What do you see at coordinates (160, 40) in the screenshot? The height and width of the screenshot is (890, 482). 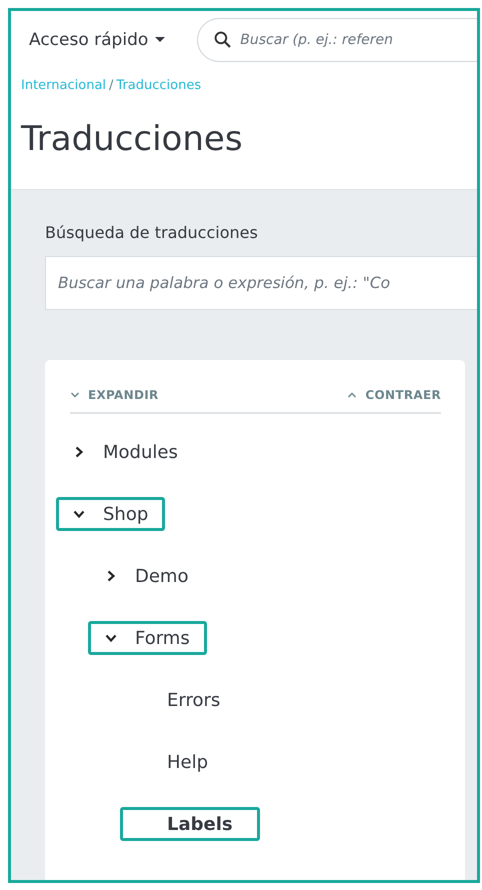 I see `caret-icon` at bounding box center [160, 40].